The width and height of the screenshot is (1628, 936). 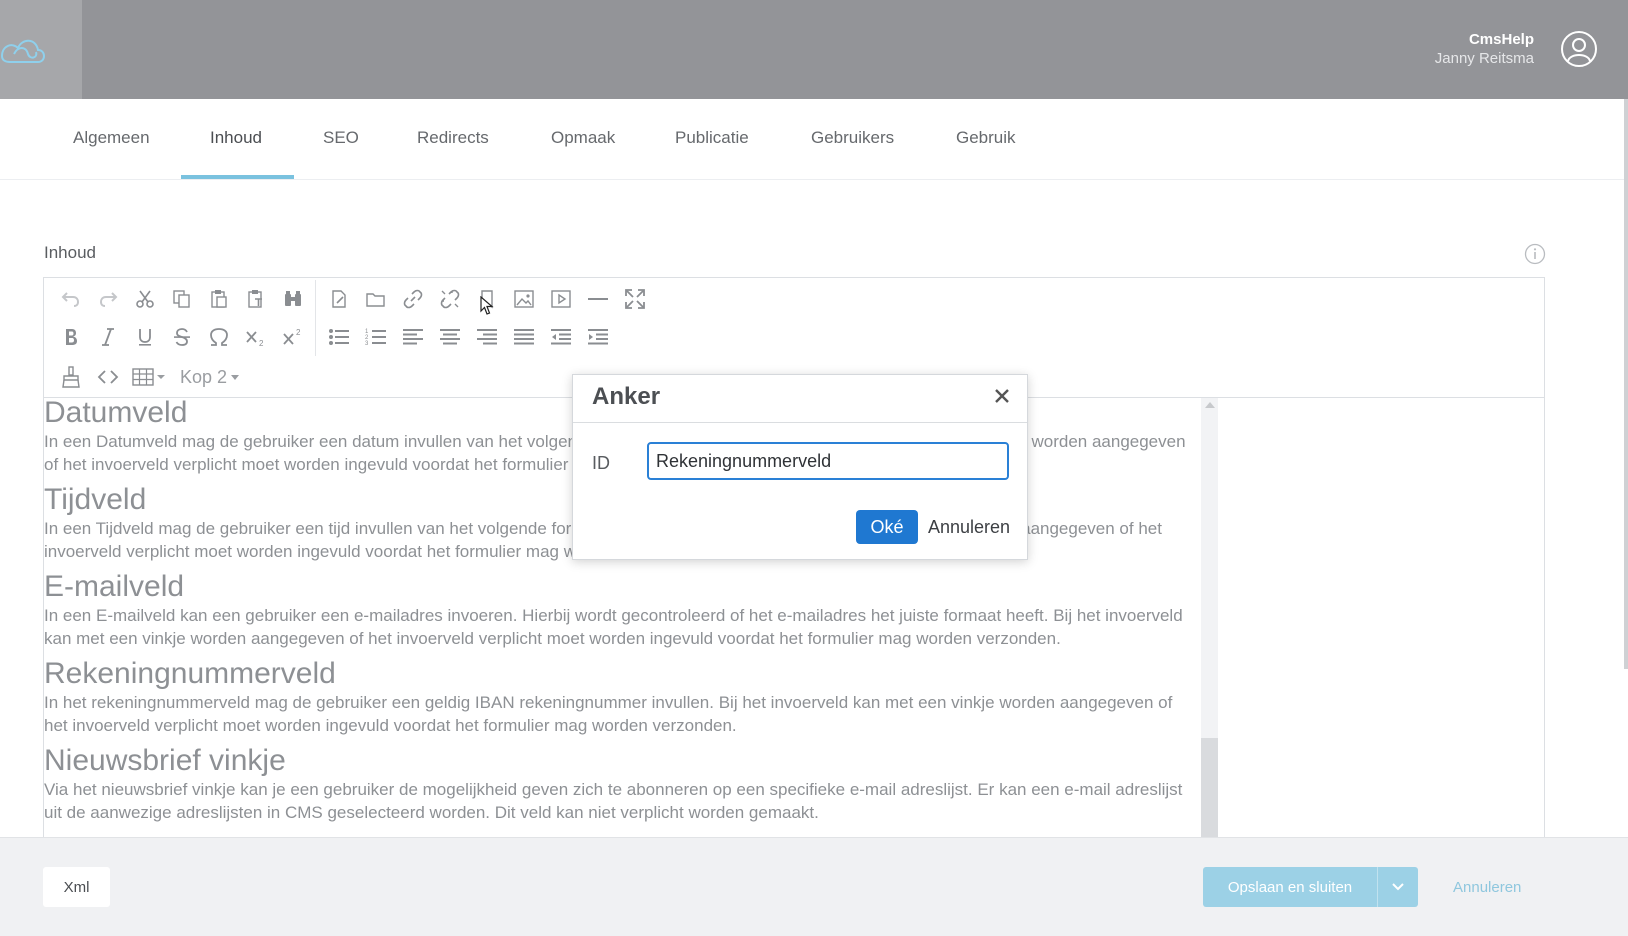 I want to click on footer-bar: Xml Opslaan en sluiten Annuleren, so click(x=814, y=886).